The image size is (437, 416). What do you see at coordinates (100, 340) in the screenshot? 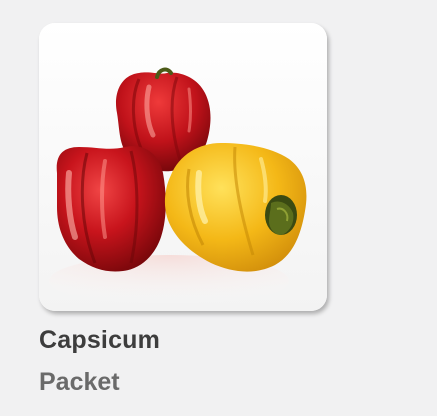
I see `product-name: Capsicum` at bounding box center [100, 340].